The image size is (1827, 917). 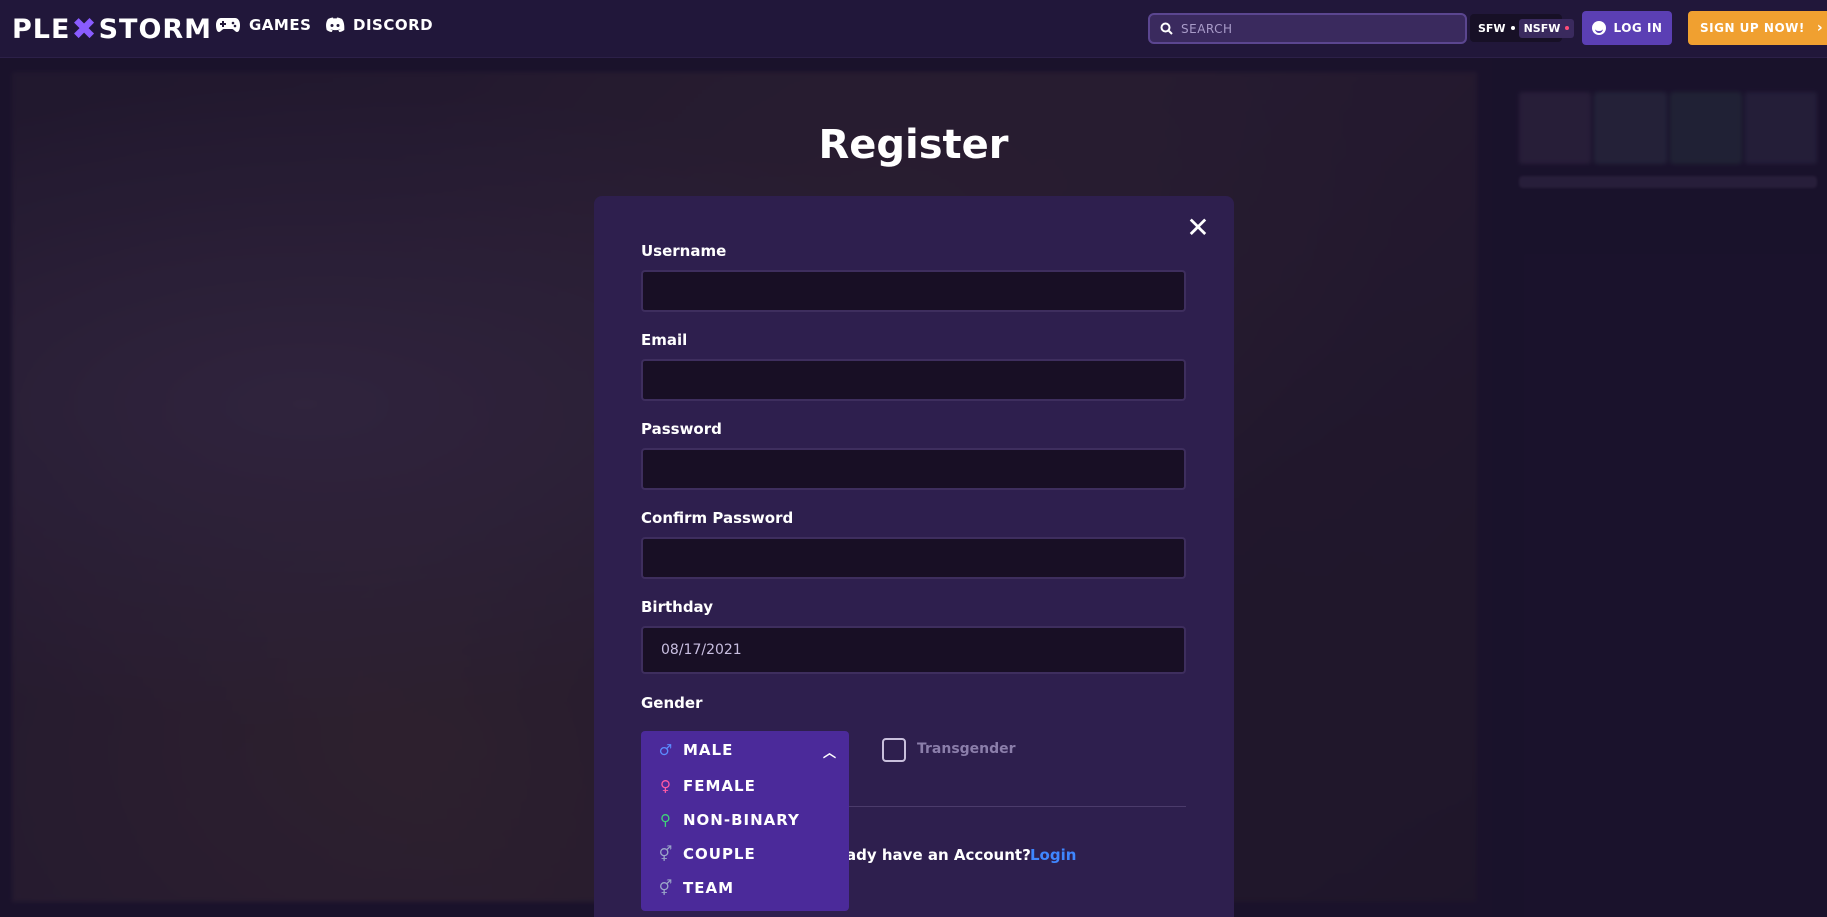 I want to click on gender-option-non-binary: ⚲ NON-BINARY, so click(x=745, y=820).